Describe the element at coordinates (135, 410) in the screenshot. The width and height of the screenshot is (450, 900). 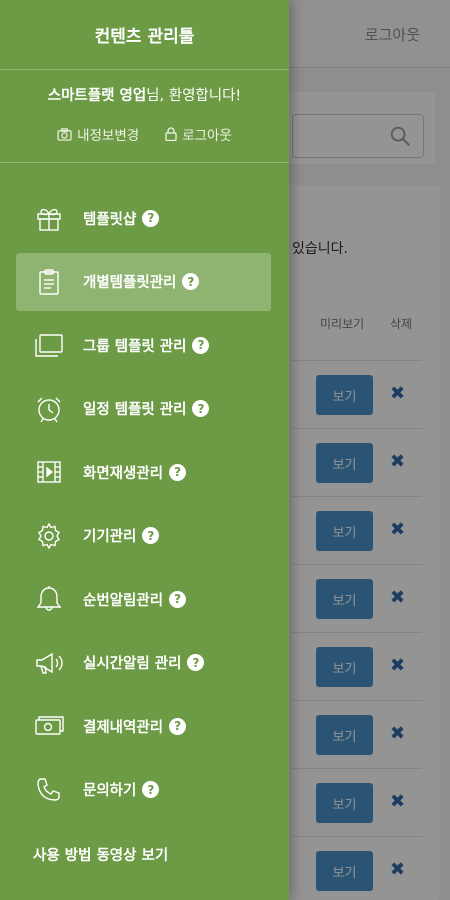
I see `menu-label: 일정 템플릿 관리` at that location.